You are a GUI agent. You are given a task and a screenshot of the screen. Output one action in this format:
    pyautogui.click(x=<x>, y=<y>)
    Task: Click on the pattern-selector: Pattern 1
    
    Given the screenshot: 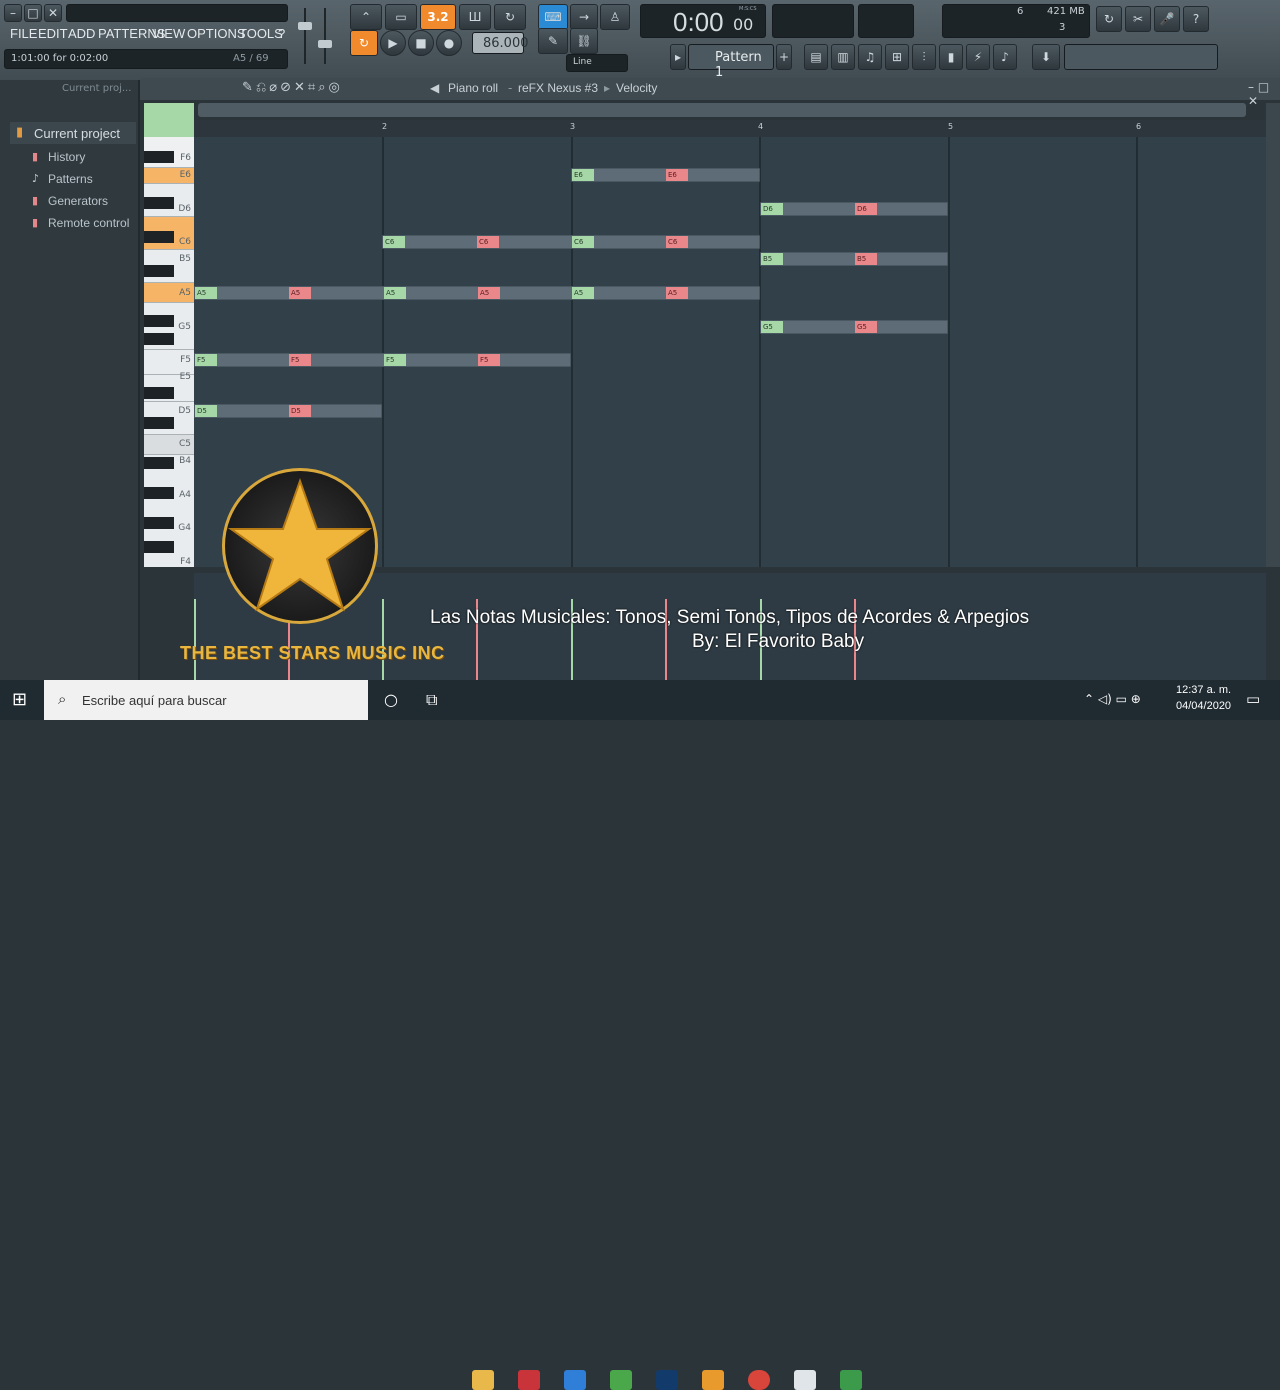 What is the action you would take?
    pyautogui.click(x=731, y=62)
    